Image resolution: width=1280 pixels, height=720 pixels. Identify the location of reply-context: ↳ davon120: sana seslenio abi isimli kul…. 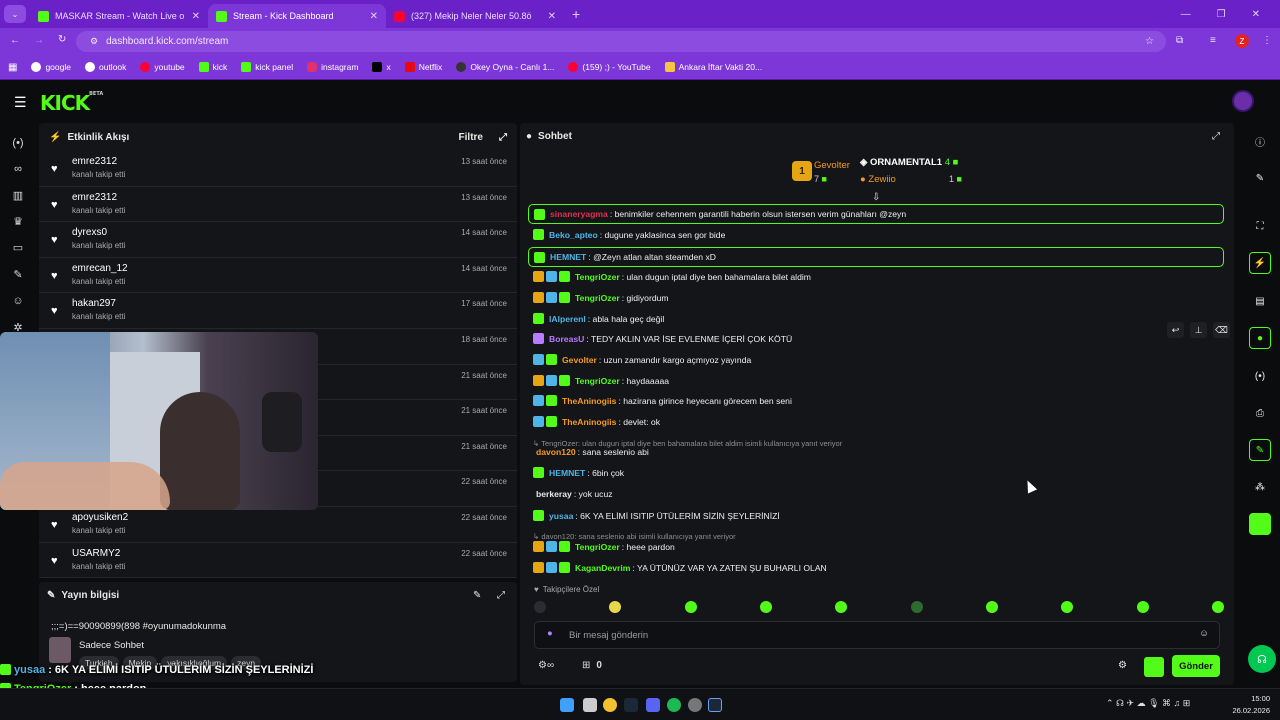
(634, 536).